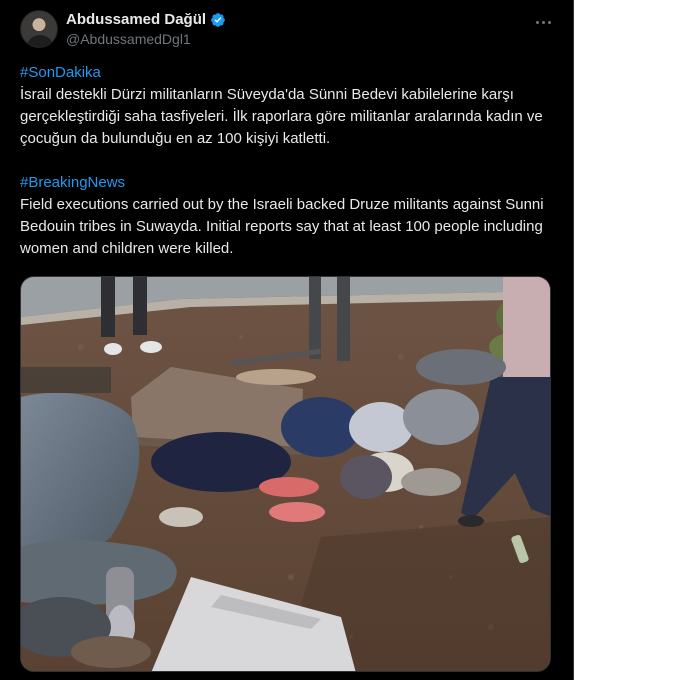  I want to click on more-options-icon, so click(543, 22).